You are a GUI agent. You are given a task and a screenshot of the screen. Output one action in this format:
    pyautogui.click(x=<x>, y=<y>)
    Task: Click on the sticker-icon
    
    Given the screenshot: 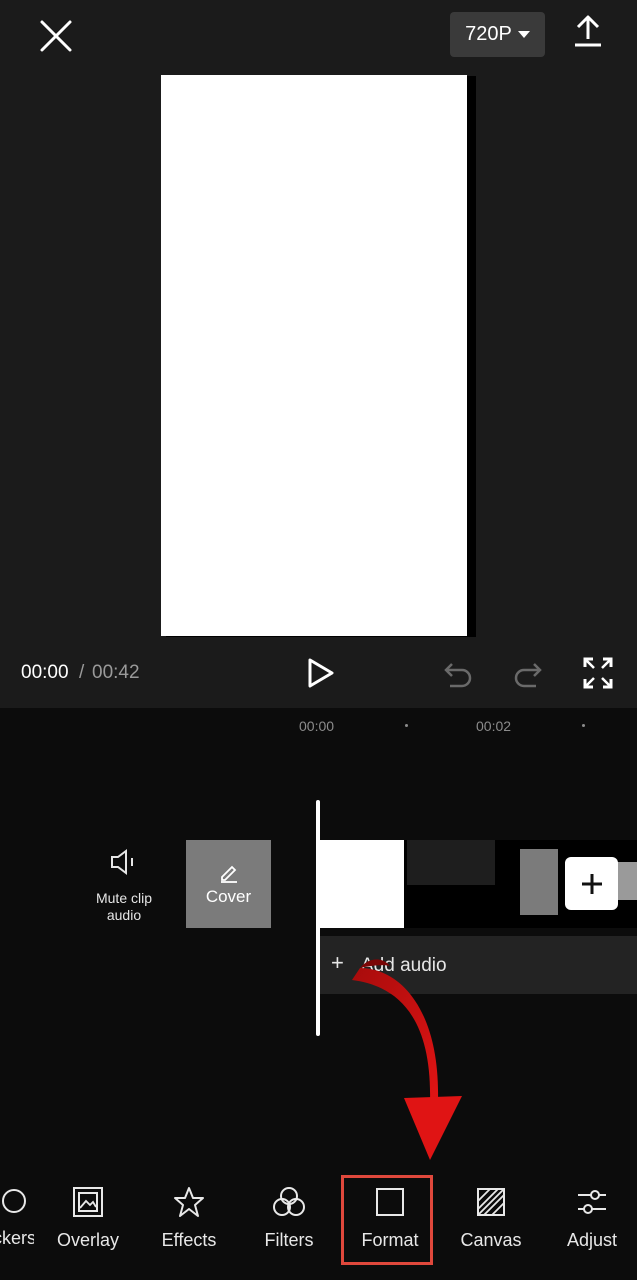 What is the action you would take?
    pyautogui.click(x=14, y=1201)
    